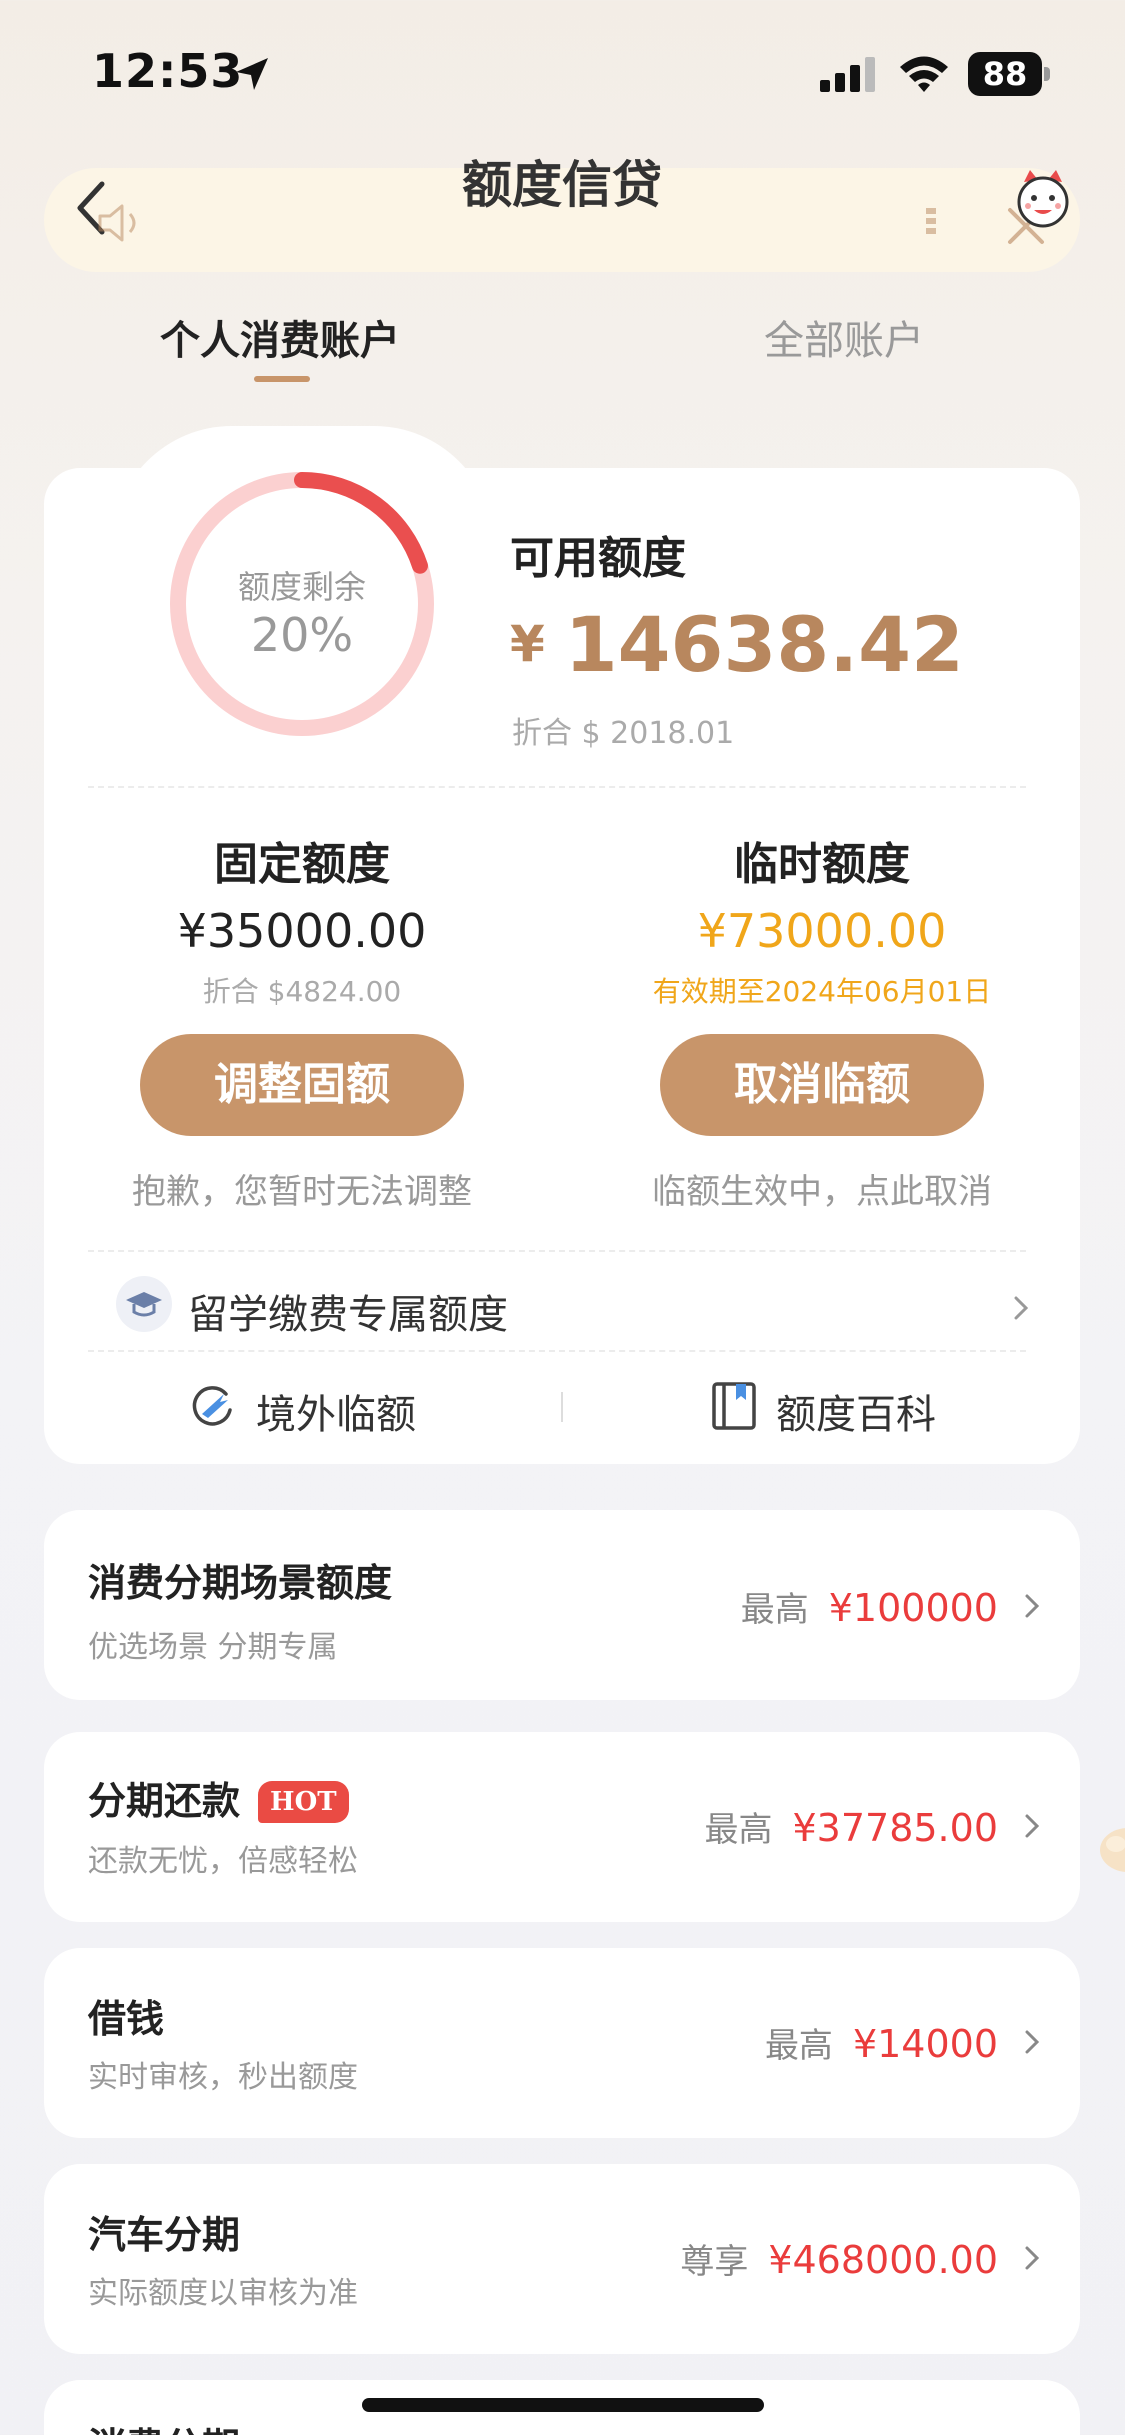  I want to click on header-bar: 额度信贷, so click(562, 216).